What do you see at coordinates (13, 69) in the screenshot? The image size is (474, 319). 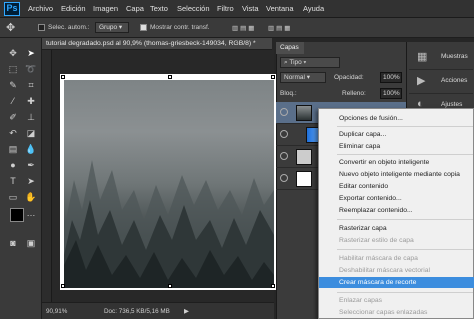 I see `marquee-icon: ⬚` at bounding box center [13, 69].